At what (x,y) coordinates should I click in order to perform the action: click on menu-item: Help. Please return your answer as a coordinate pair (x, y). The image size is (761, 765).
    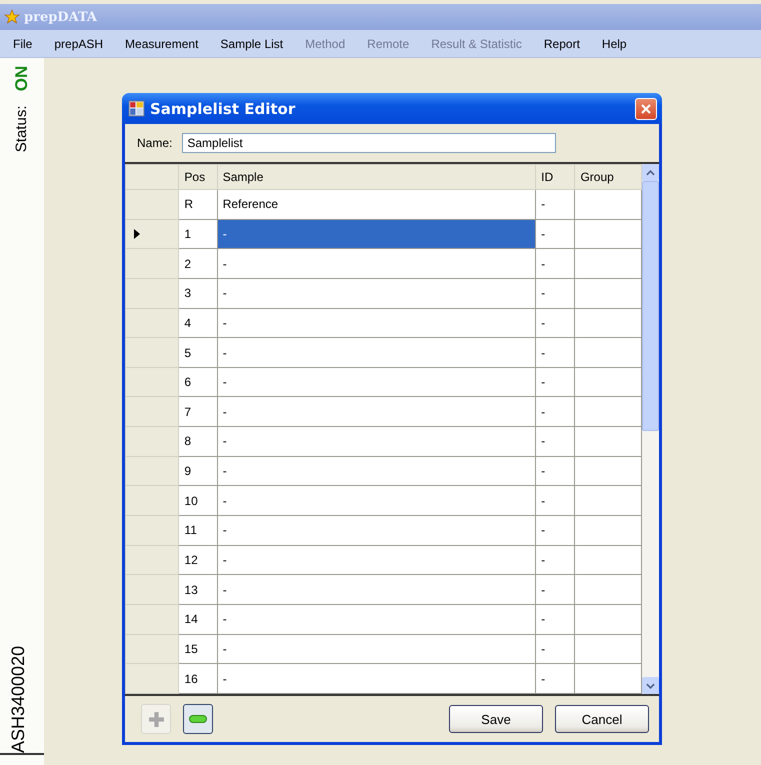
    Looking at the image, I should click on (614, 43).